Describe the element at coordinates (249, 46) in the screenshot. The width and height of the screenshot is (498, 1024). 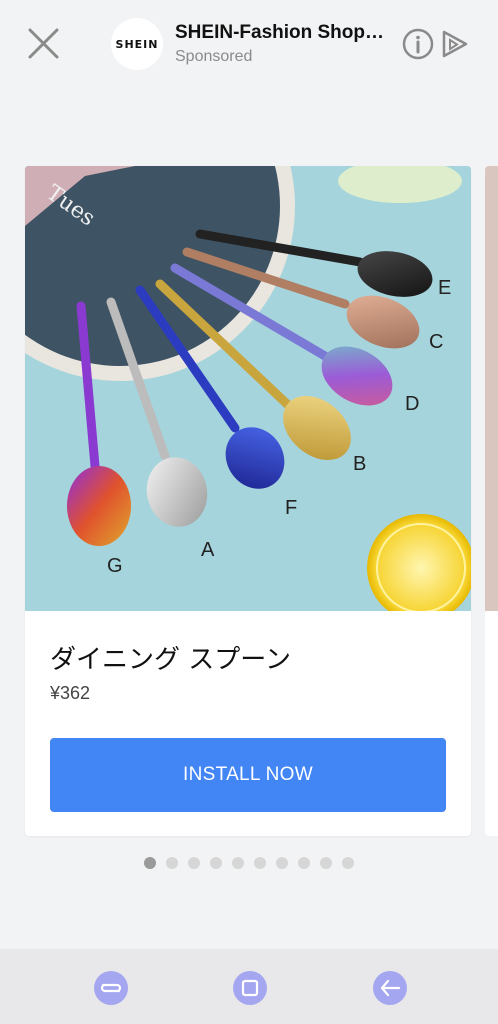
I see `ad-header: SHEIN SHEIN-Fashion Shopp... Sponsored` at that location.